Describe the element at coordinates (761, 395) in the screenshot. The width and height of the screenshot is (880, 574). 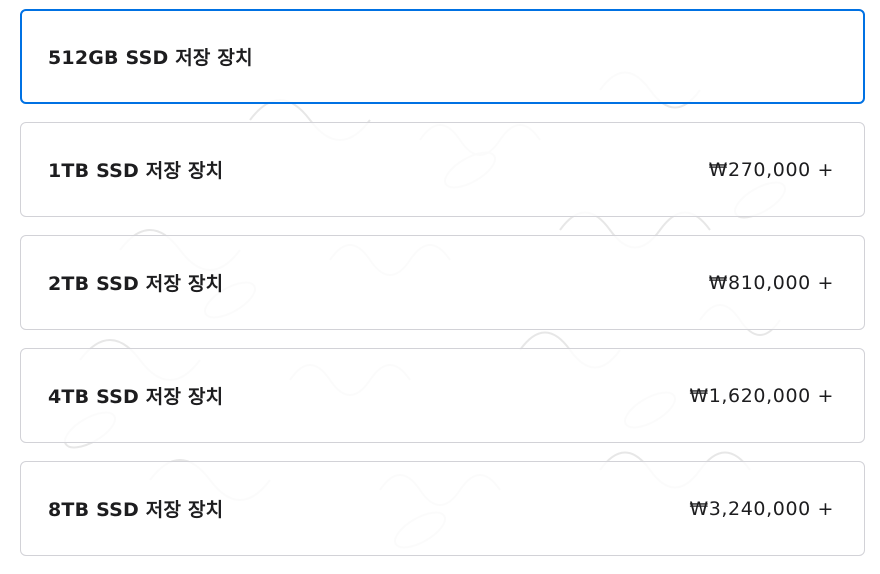
I see `storage-option-price: ₩1,620,000 +` at that location.